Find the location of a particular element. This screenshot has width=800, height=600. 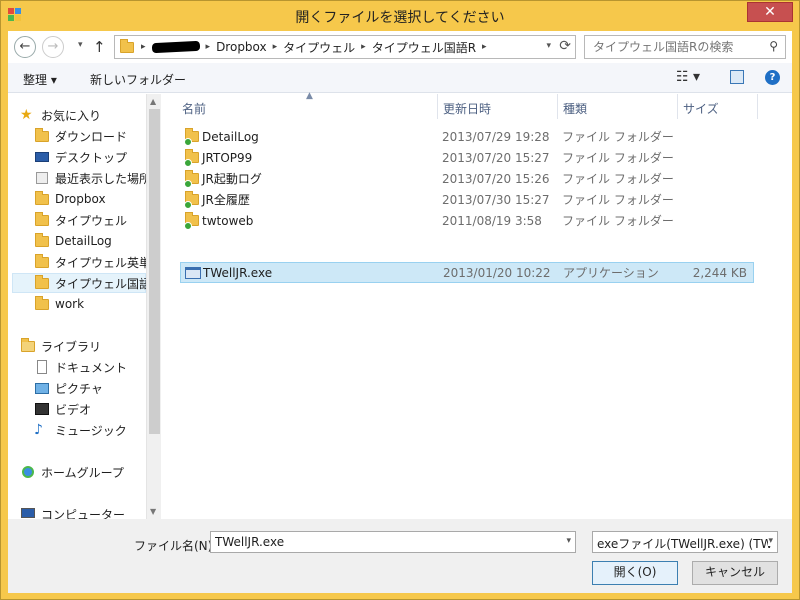

help-icon: ? is located at coordinates (772, 77).